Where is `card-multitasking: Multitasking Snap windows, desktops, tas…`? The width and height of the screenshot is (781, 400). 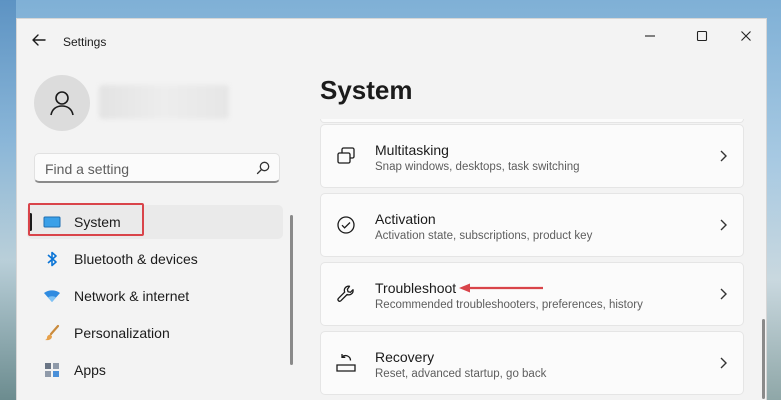
card-multitasking: Multitasking Snap windows, desktops, tas… is located at coordinates (532, 156).